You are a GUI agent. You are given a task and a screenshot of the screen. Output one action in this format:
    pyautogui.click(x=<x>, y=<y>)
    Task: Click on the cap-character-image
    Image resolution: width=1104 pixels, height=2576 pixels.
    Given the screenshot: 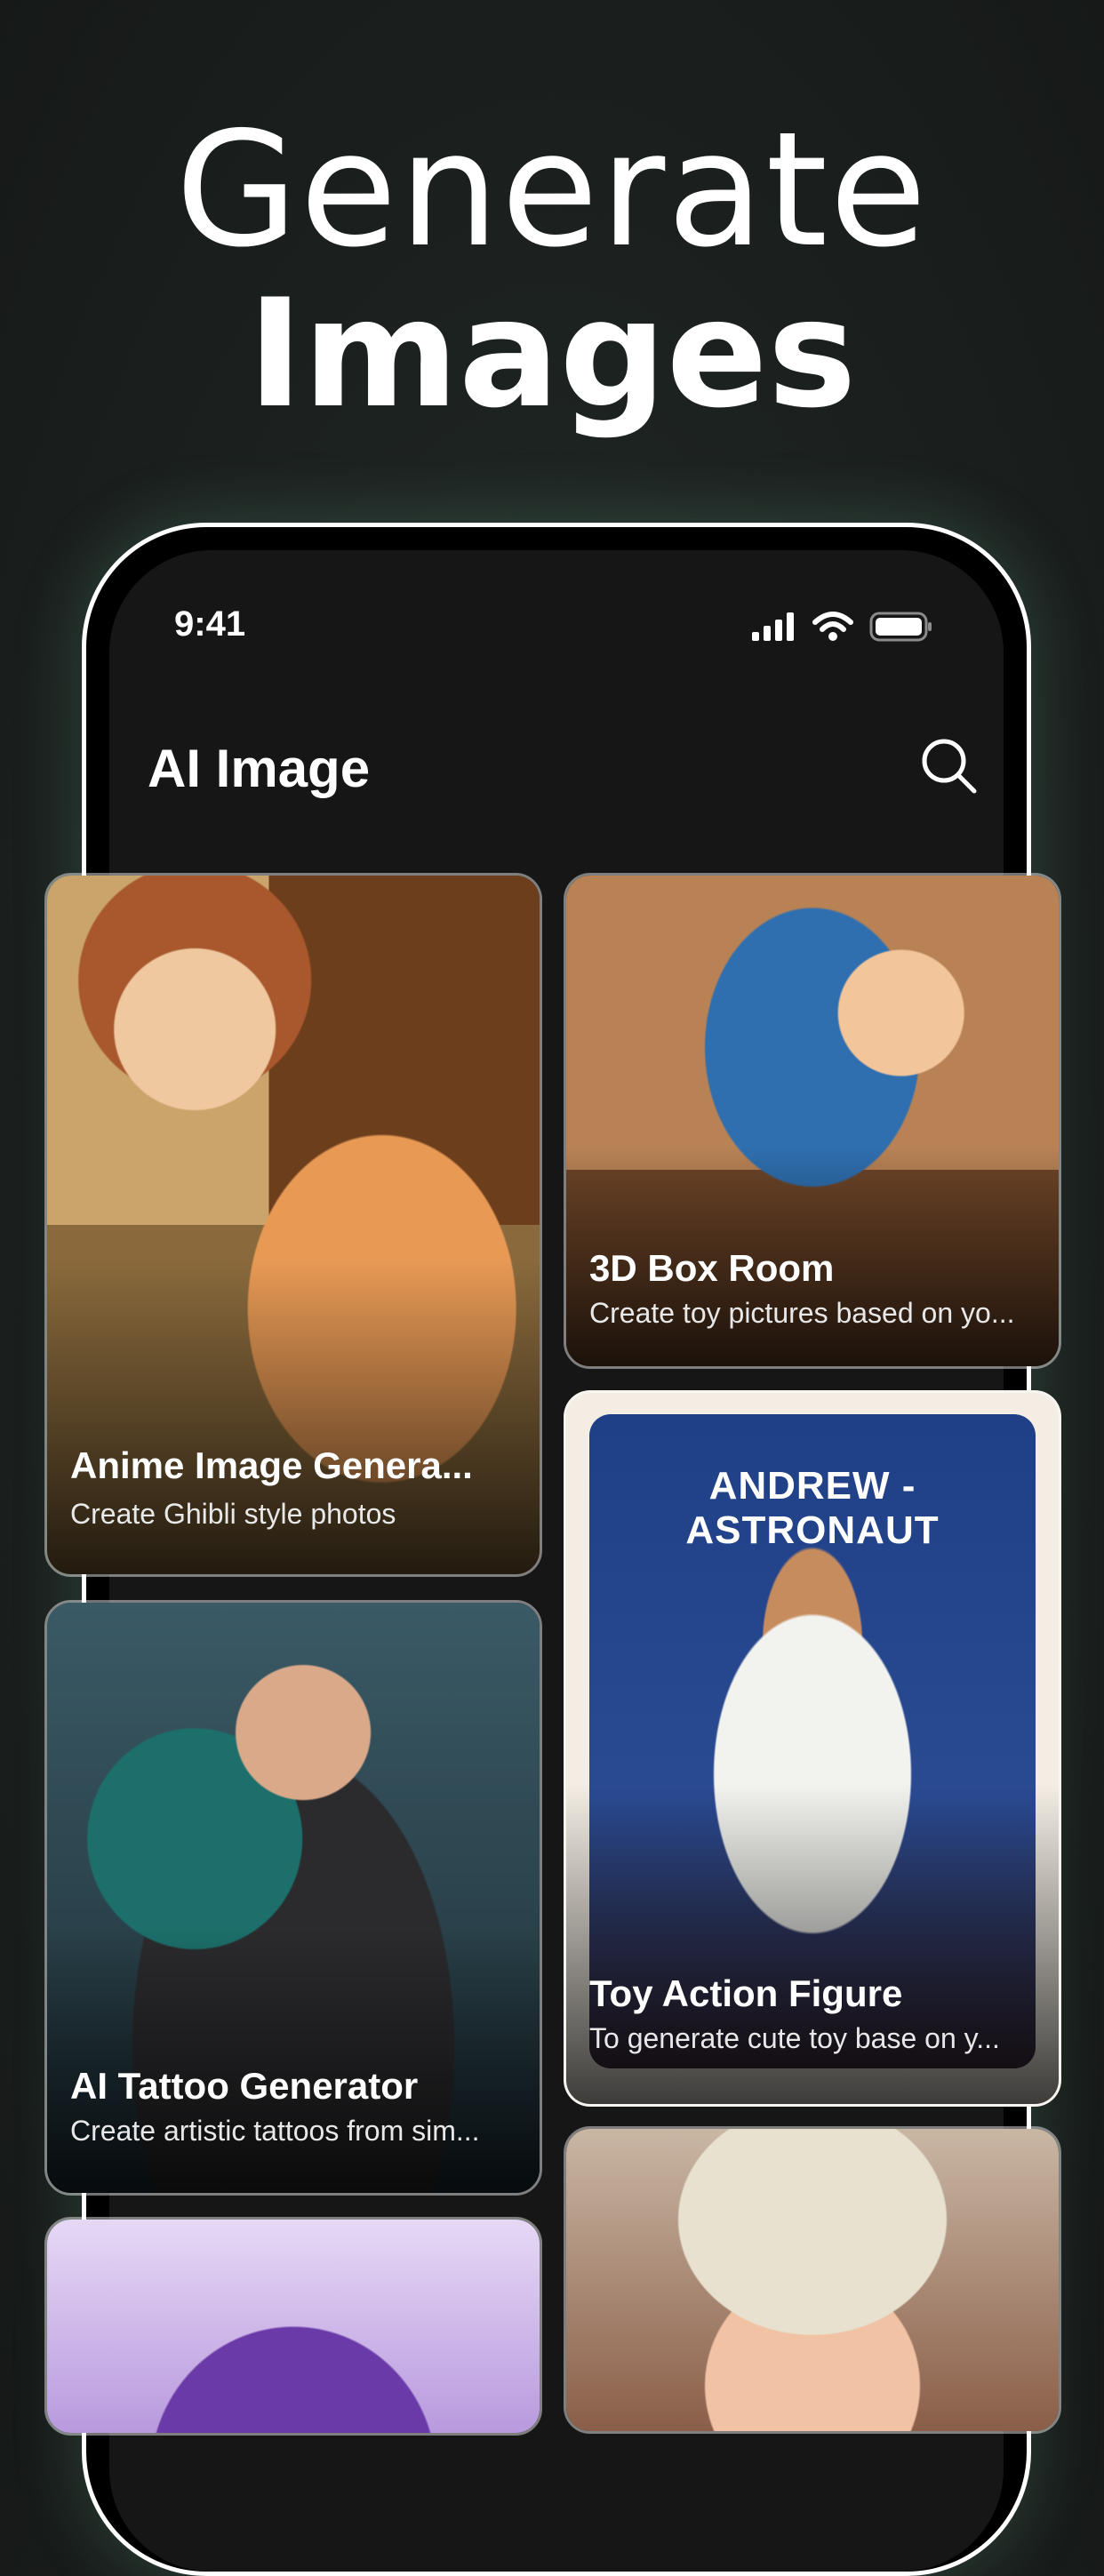 What is the action you would take?
    pyautogui.click(x=812, y=2280)
    